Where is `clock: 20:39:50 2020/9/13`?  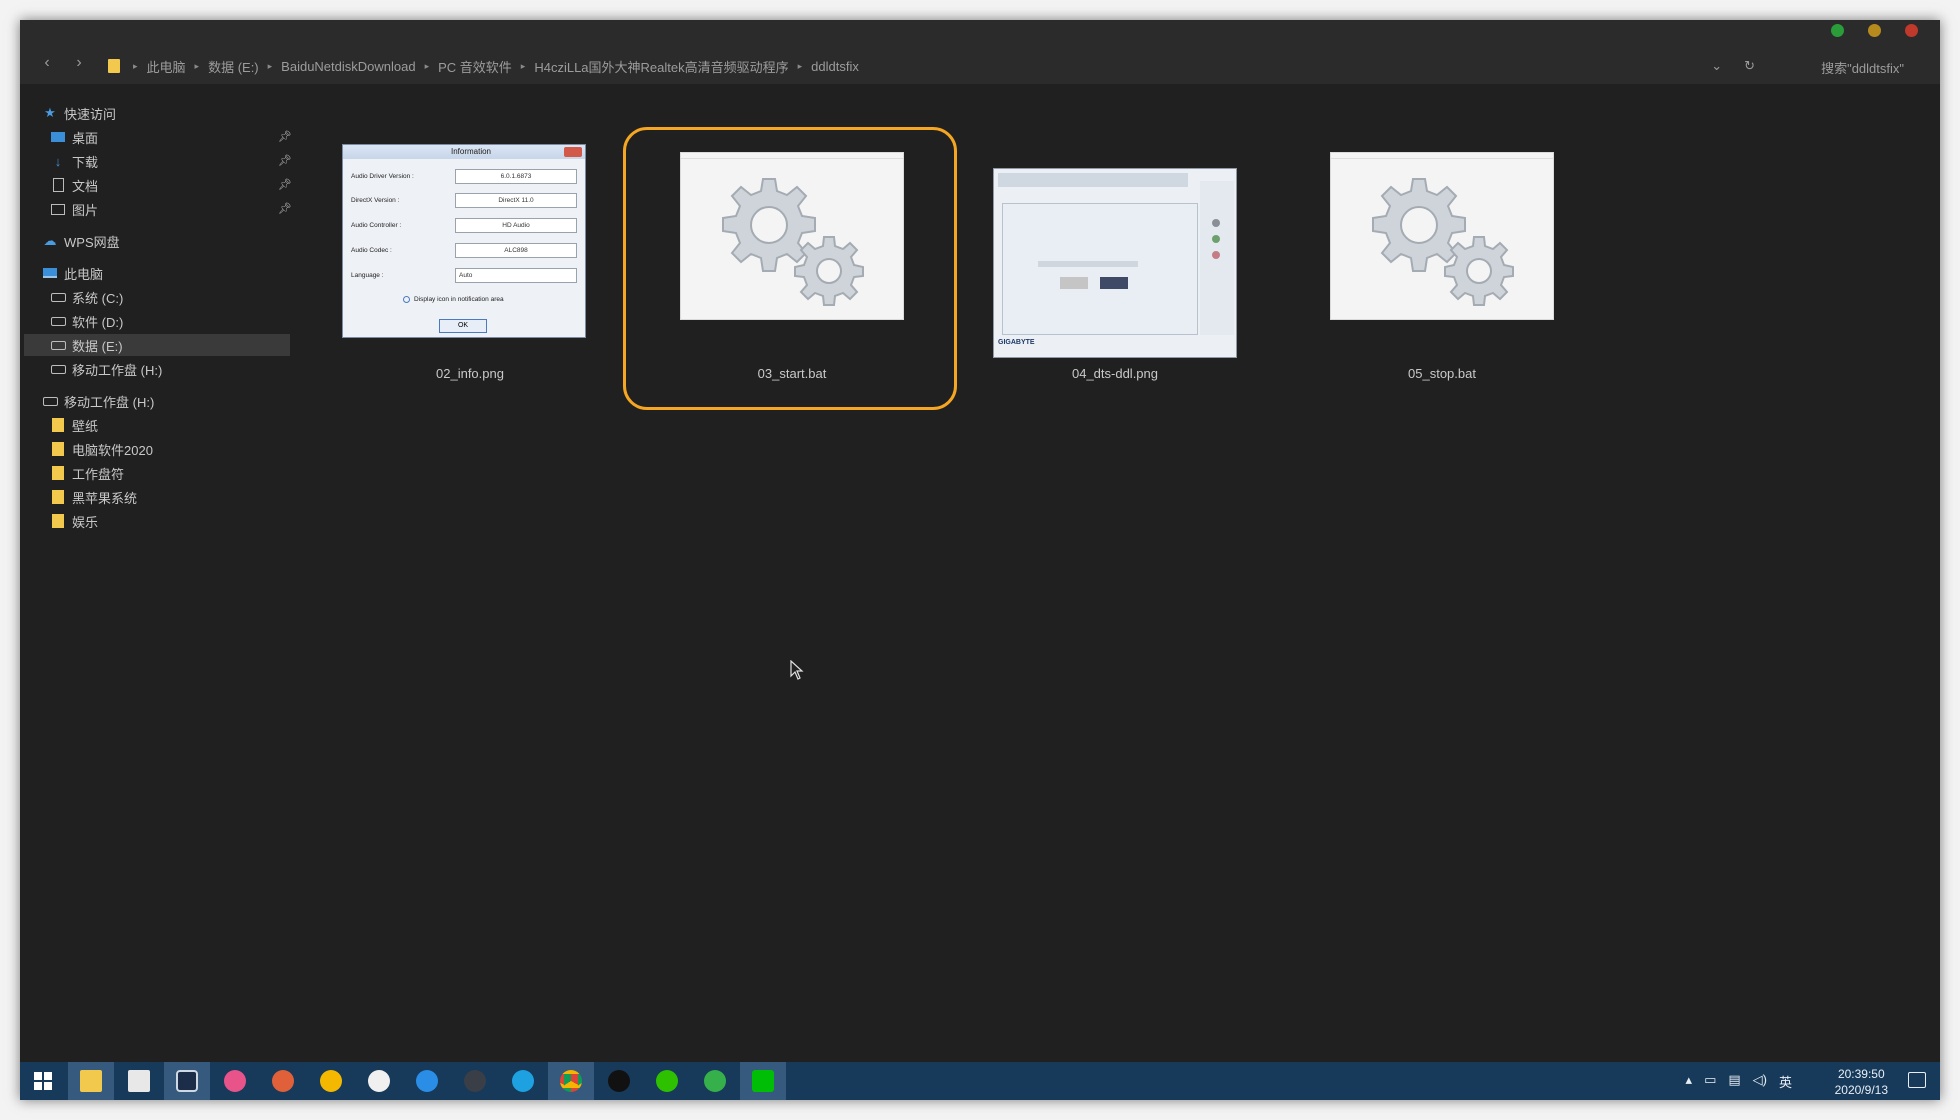
clock: 20:39:50 2020/9/13 is located at coordinates (1861, 1082).